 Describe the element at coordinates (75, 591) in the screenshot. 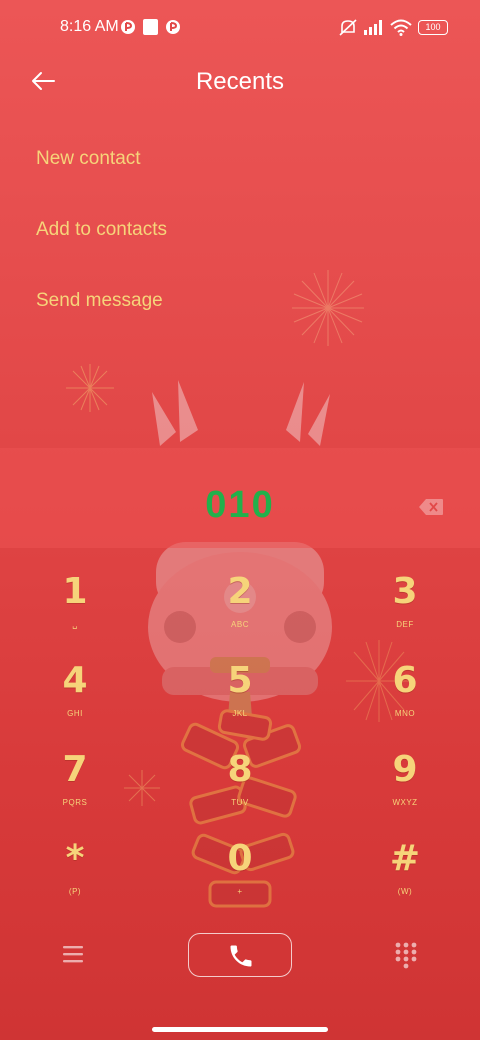

I see `key-digit: 1` at that location.